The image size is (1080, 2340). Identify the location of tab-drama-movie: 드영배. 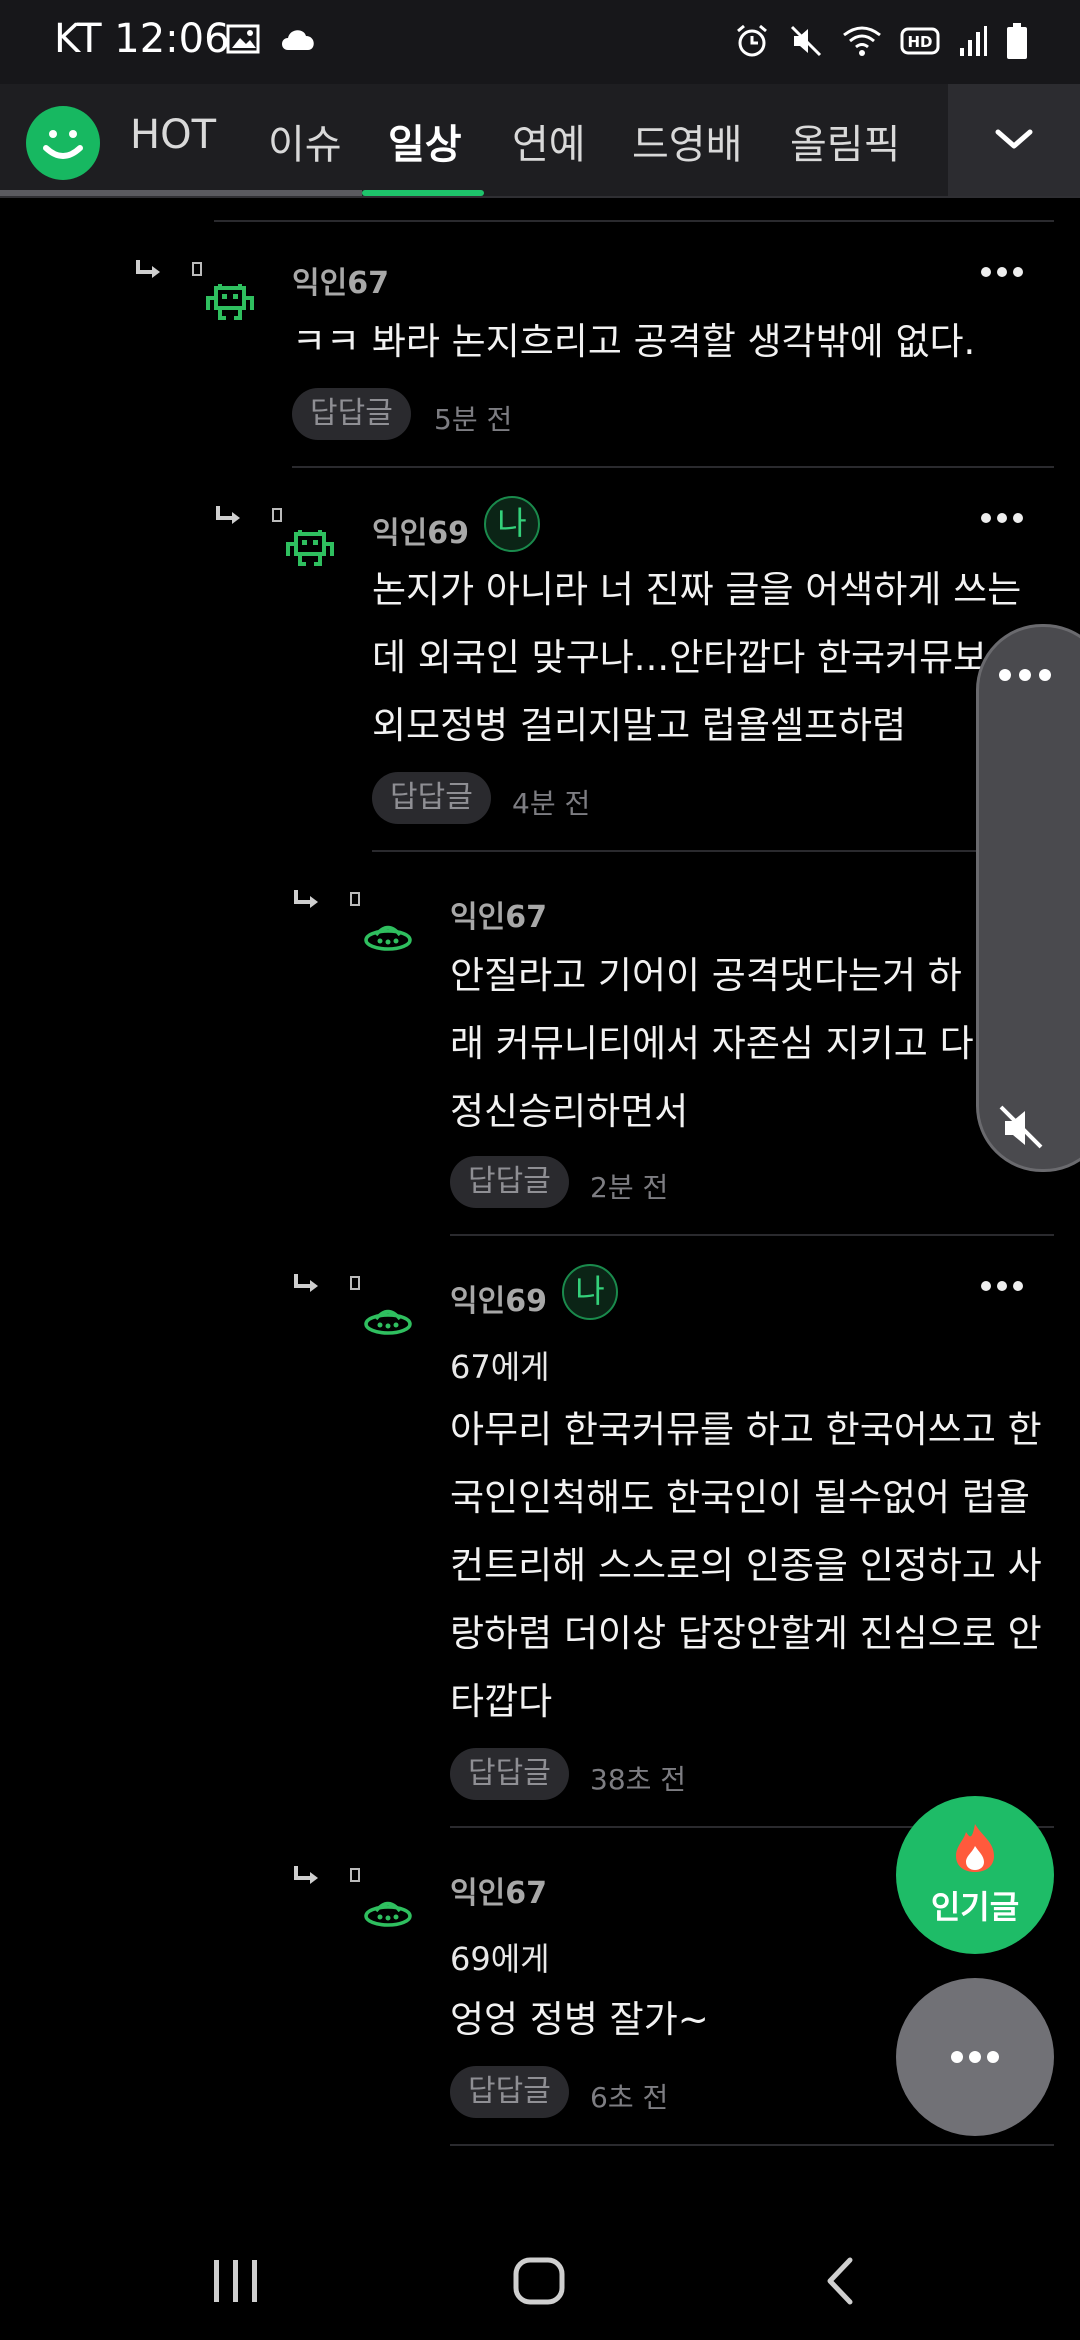
(687, 141).